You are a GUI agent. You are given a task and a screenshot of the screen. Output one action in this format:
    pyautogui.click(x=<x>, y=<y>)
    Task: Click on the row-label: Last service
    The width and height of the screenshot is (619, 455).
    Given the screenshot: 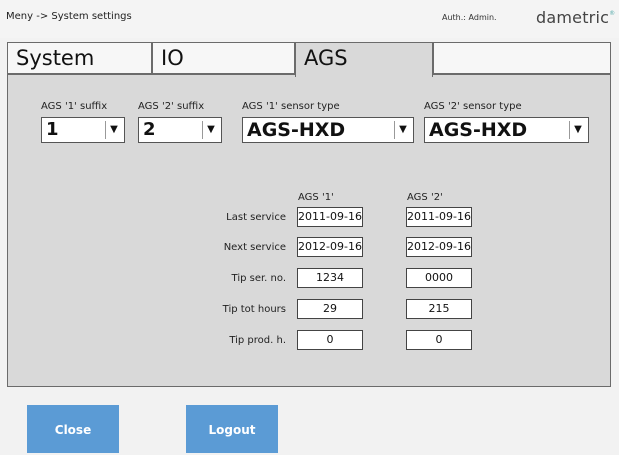 What is the action you would take?
    pyautogui.click(x=256, y=217)
    